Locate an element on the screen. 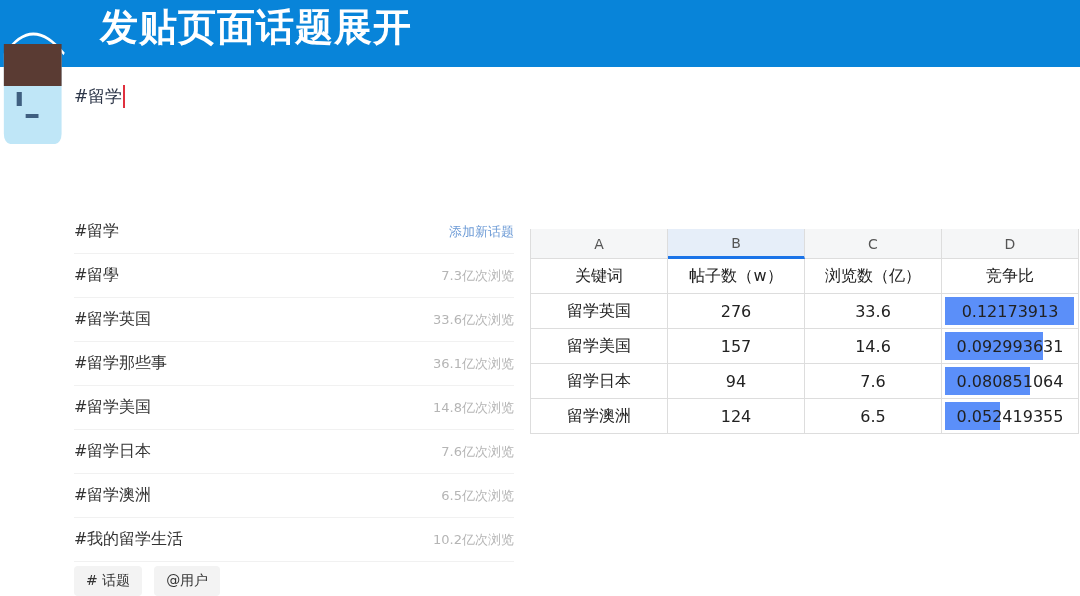 Image resolution: width=1080 pixels, height=596 pixels. topic-input: #留学 is located at coordinates (100, 97).